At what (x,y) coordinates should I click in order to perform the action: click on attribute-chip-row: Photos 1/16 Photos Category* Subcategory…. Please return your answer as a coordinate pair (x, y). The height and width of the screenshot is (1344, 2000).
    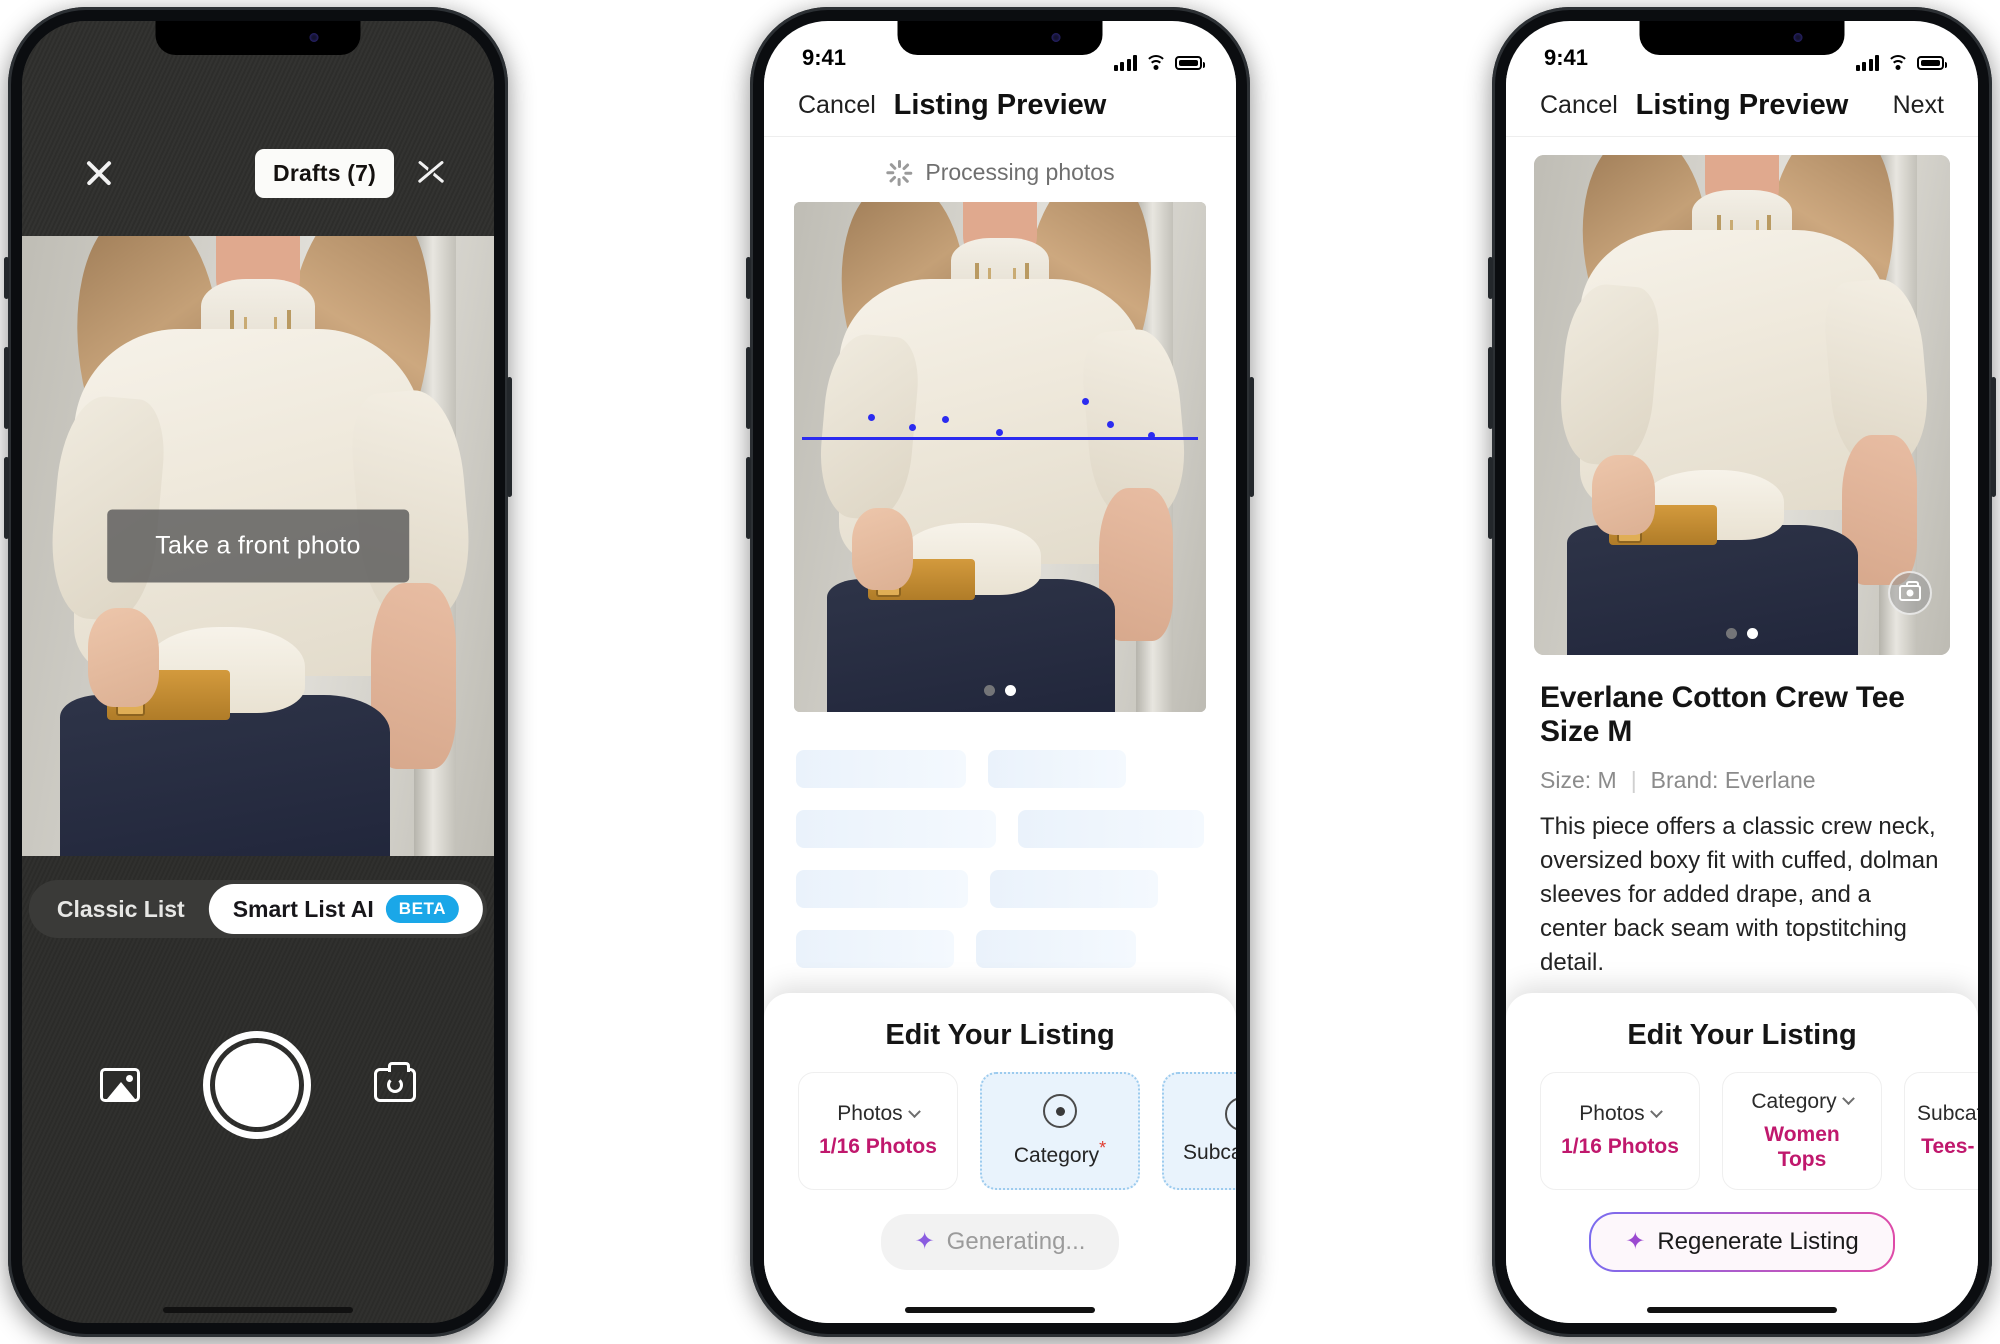
    Looking at the image, I should click on (1000, 1131).